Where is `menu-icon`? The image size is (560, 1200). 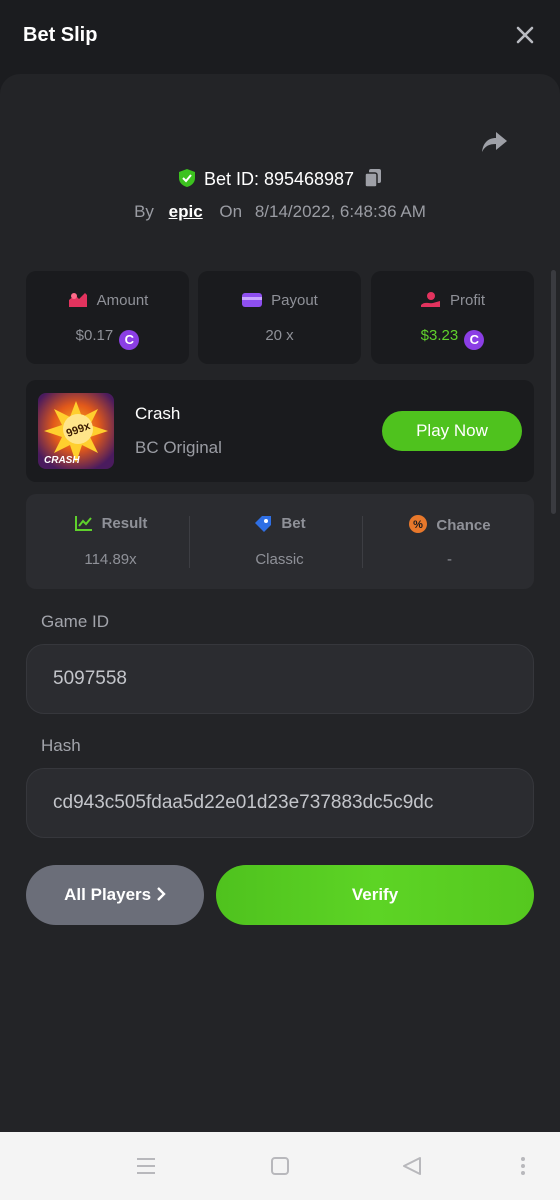 menu-icon is located at coordinates (146, 1166).